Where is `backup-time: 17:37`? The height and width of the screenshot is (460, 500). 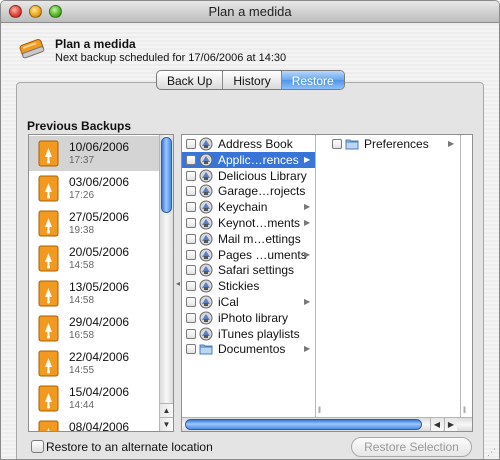 backup-time: 17:37 is located at coordinates (82, 160).